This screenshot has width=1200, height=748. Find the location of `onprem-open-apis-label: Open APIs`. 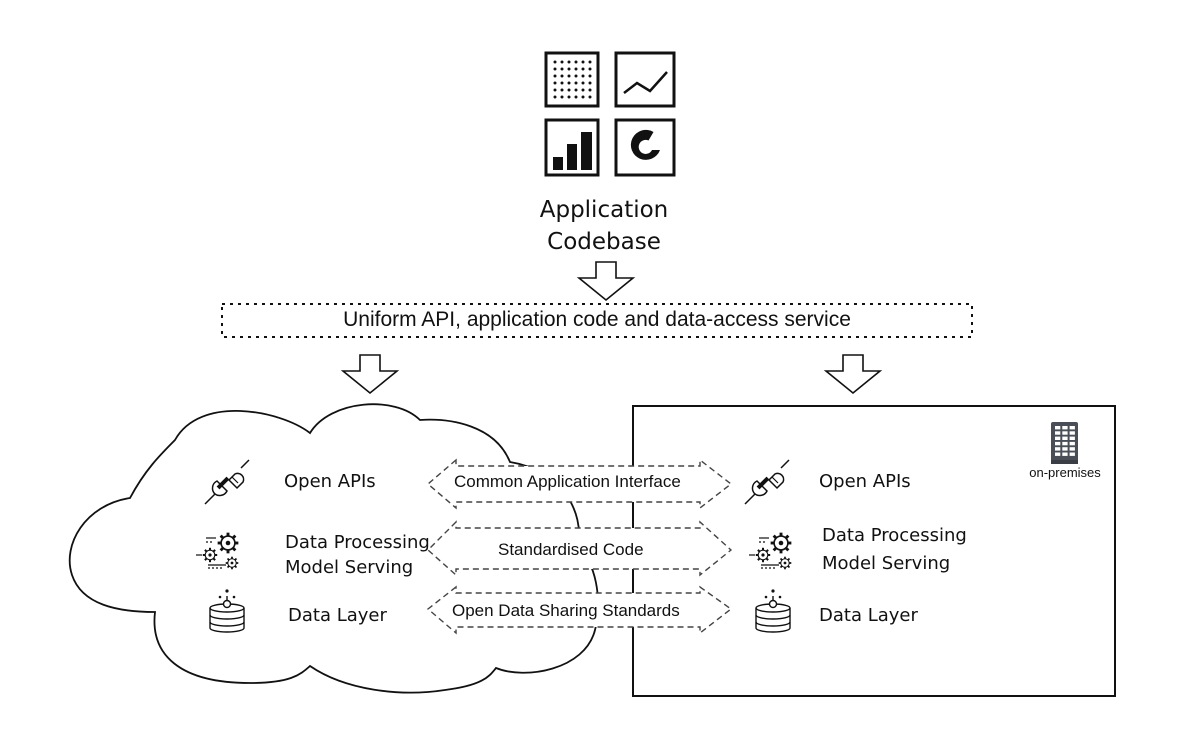

onprem-open-apis-label: Open APIs is located at coordinates (865, 481).